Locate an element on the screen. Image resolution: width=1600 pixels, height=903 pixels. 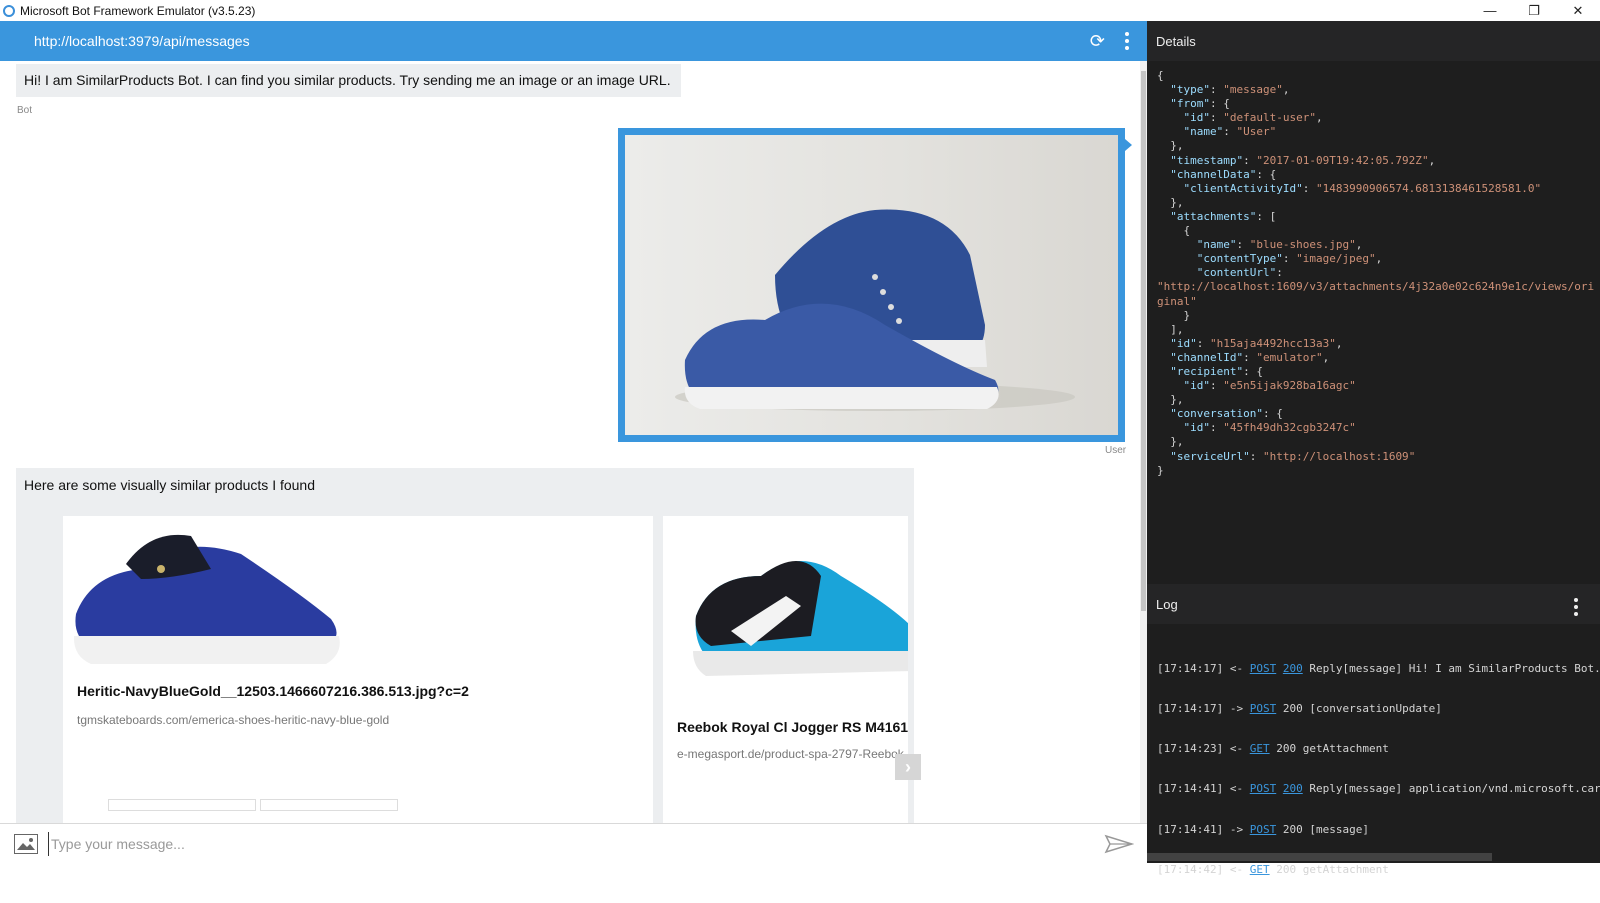
user-bubble-tail is located at coordinates (1128, 145).